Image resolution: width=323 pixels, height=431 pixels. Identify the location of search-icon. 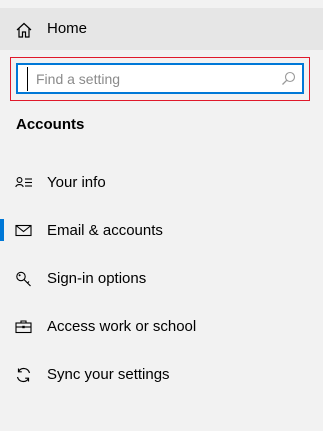
(288, 78).